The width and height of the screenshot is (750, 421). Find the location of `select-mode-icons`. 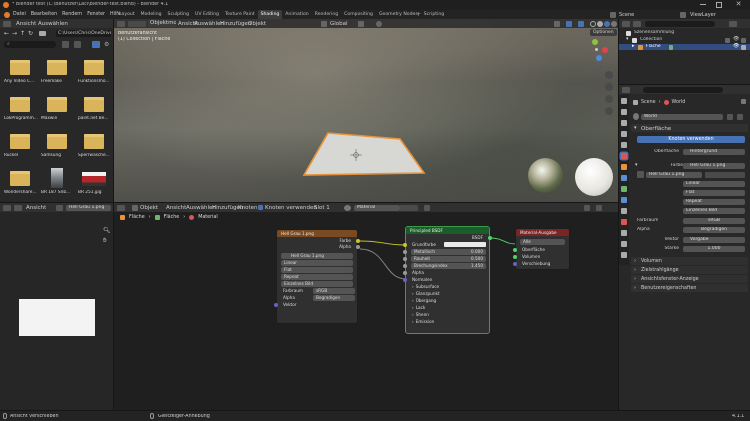

select-mode-icons is located at coordinates (137, 23).